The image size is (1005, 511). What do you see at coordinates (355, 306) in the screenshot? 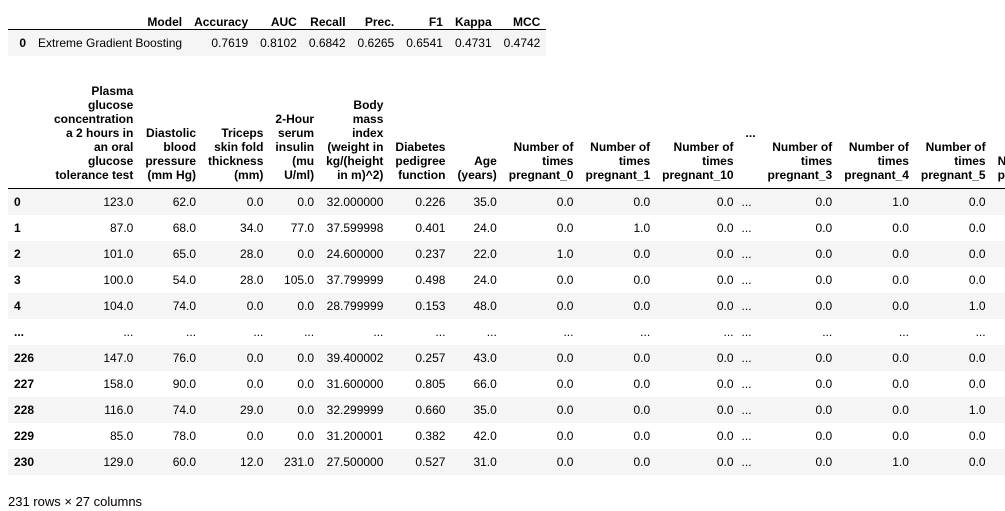
I see `cell-bmi: 28.799999` at bounding box center [355, 306].